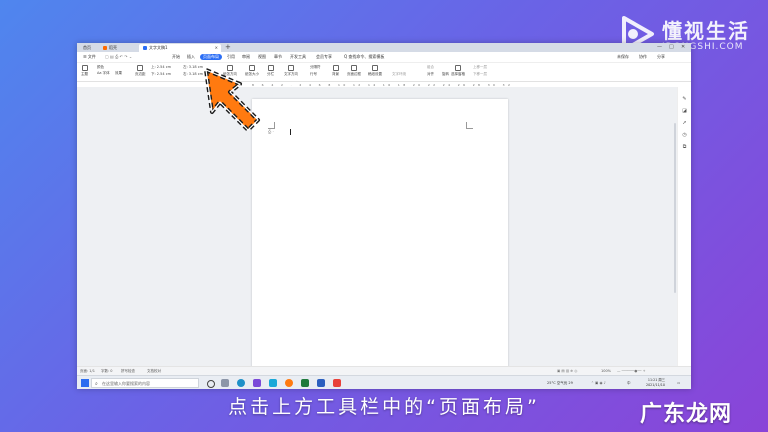 The height and width of the screenshot is (432, 768). Describe the element at coordinates (684, 111) in the screenshot. I see `style-icon: ◪` at that location.